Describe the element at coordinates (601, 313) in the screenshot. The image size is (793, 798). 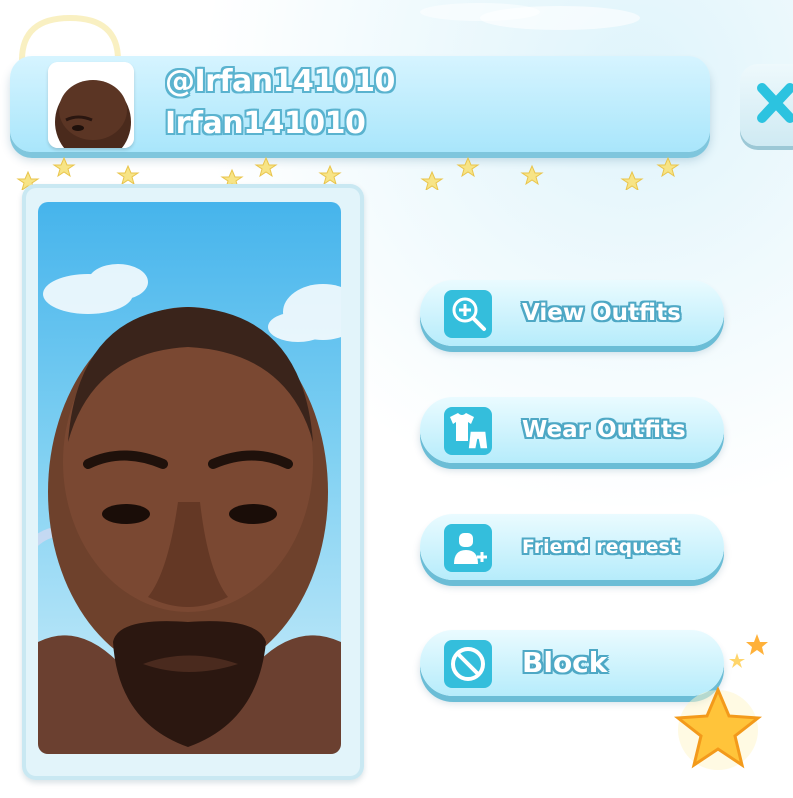
I see `view-outfits-label: View Outfits` at that location.